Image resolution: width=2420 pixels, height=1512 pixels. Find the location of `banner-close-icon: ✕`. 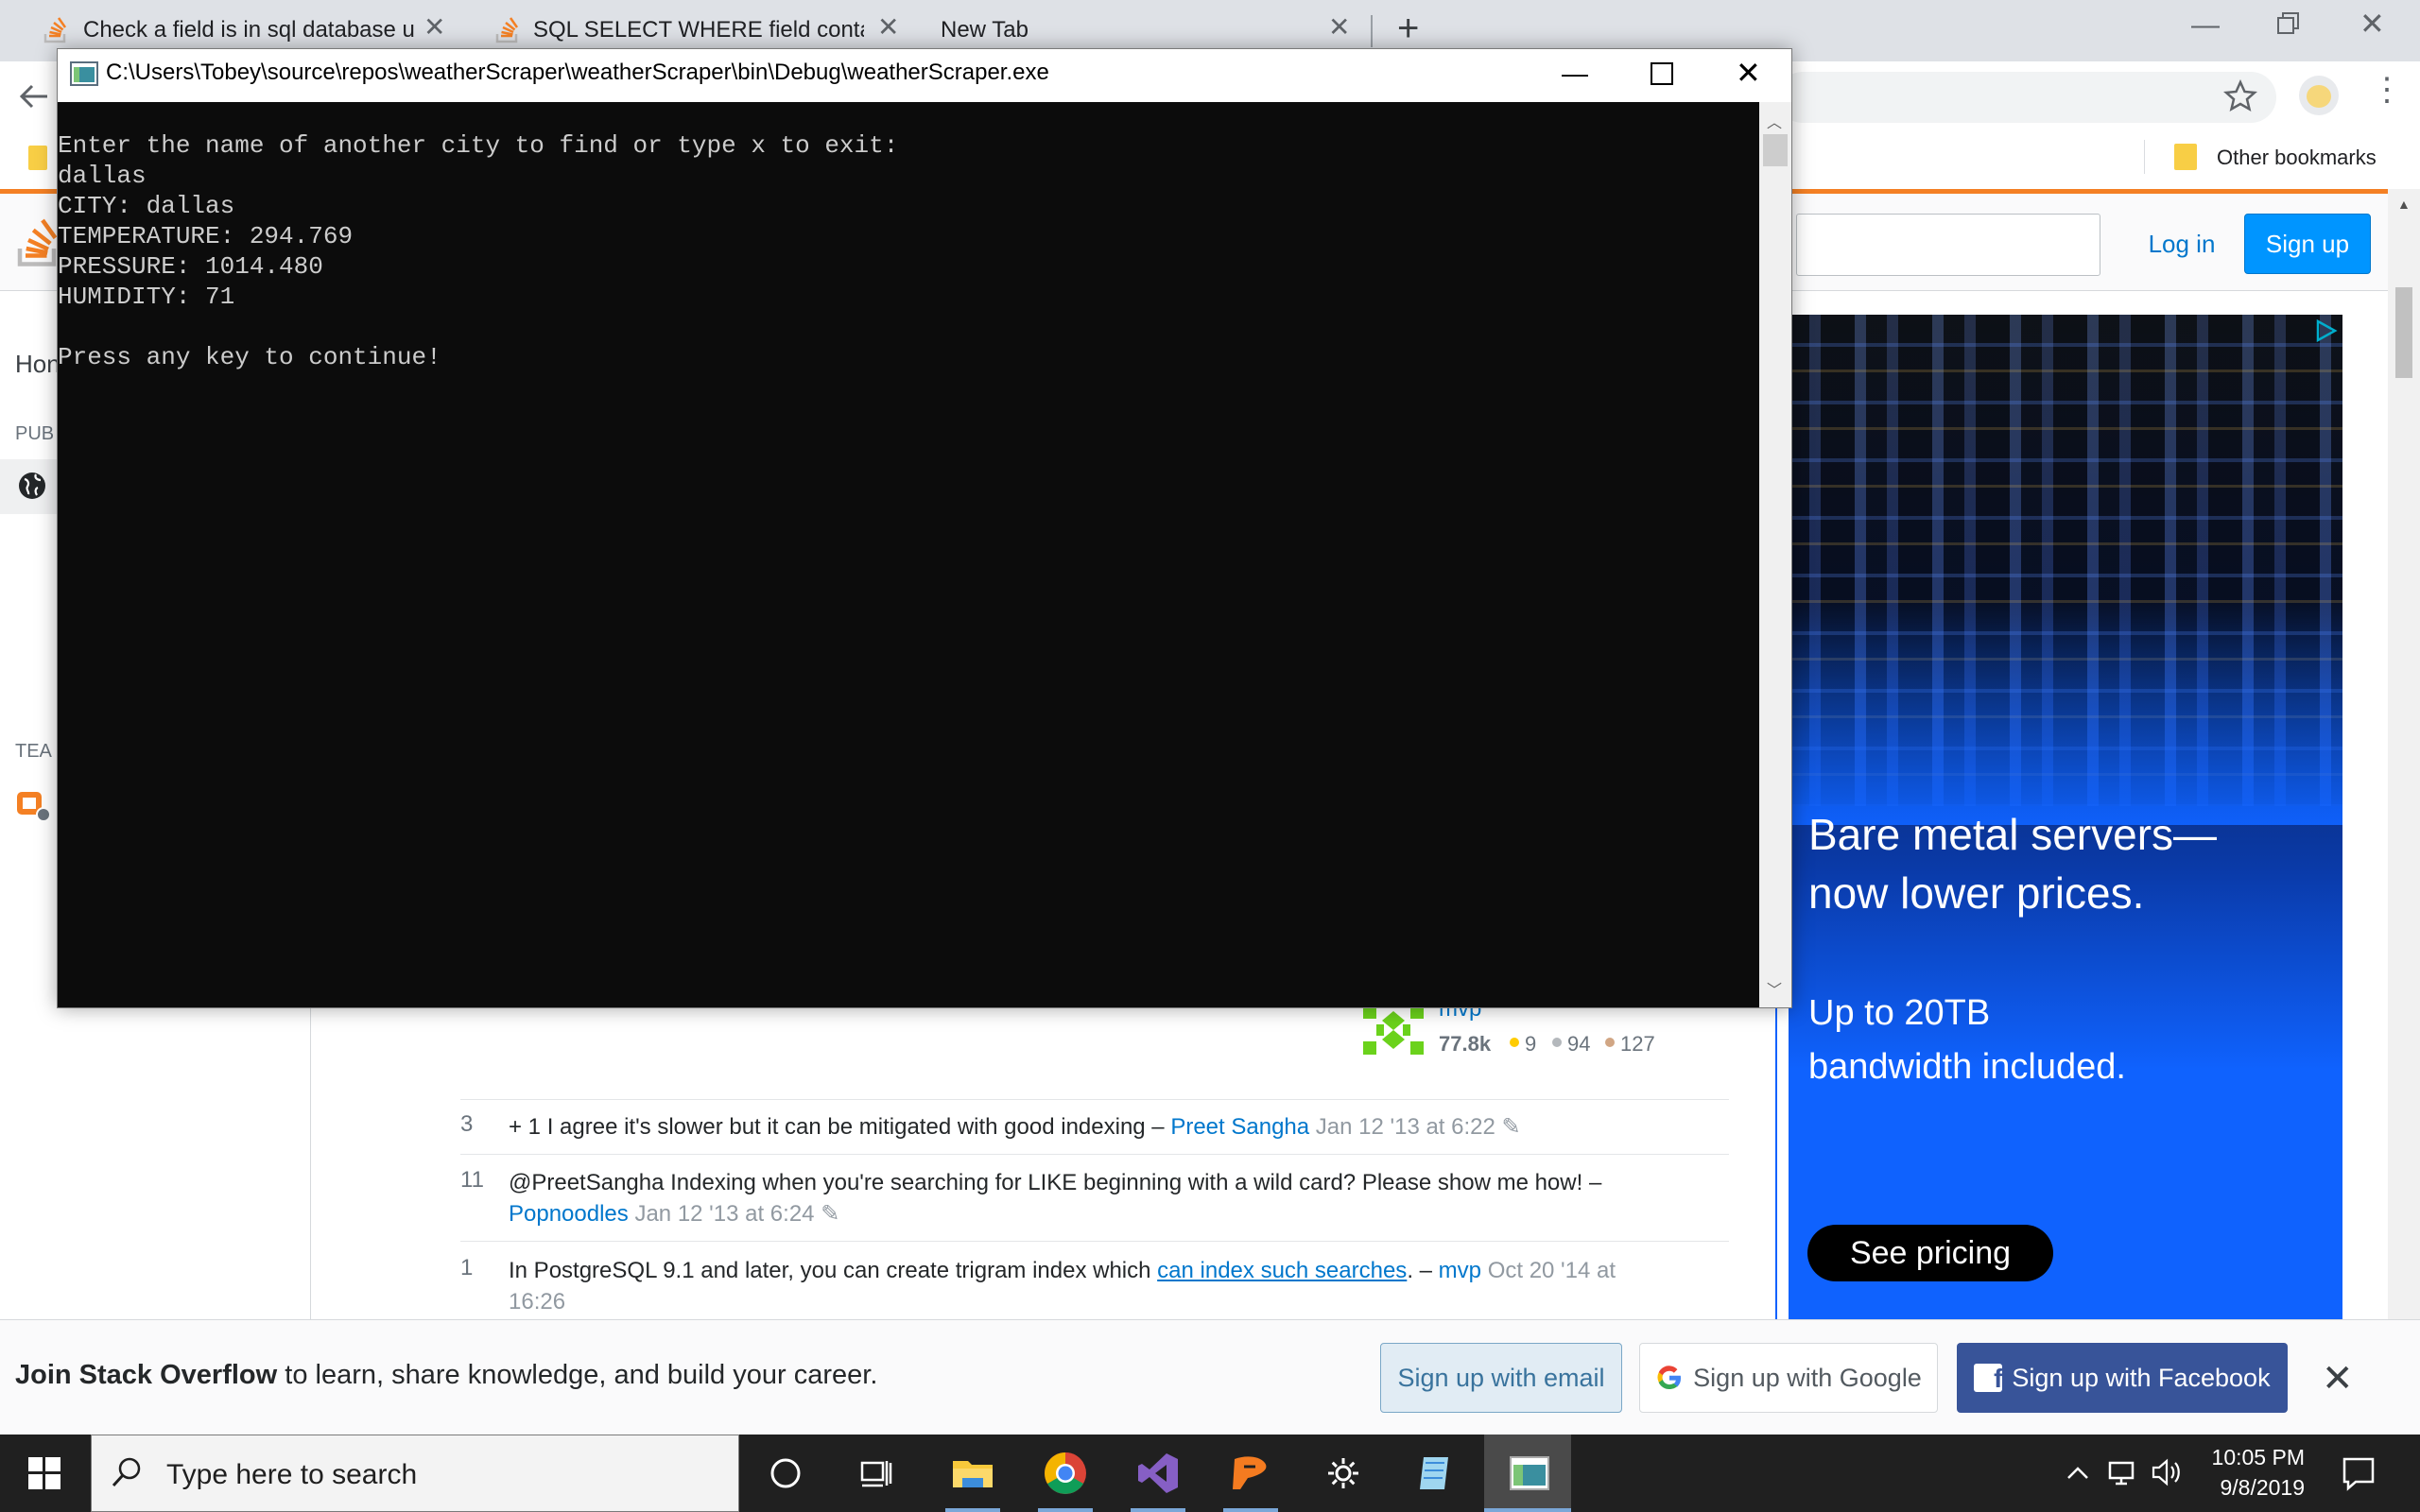

banner-close-icon: ✕ is located at coordinates (2338, 1378).